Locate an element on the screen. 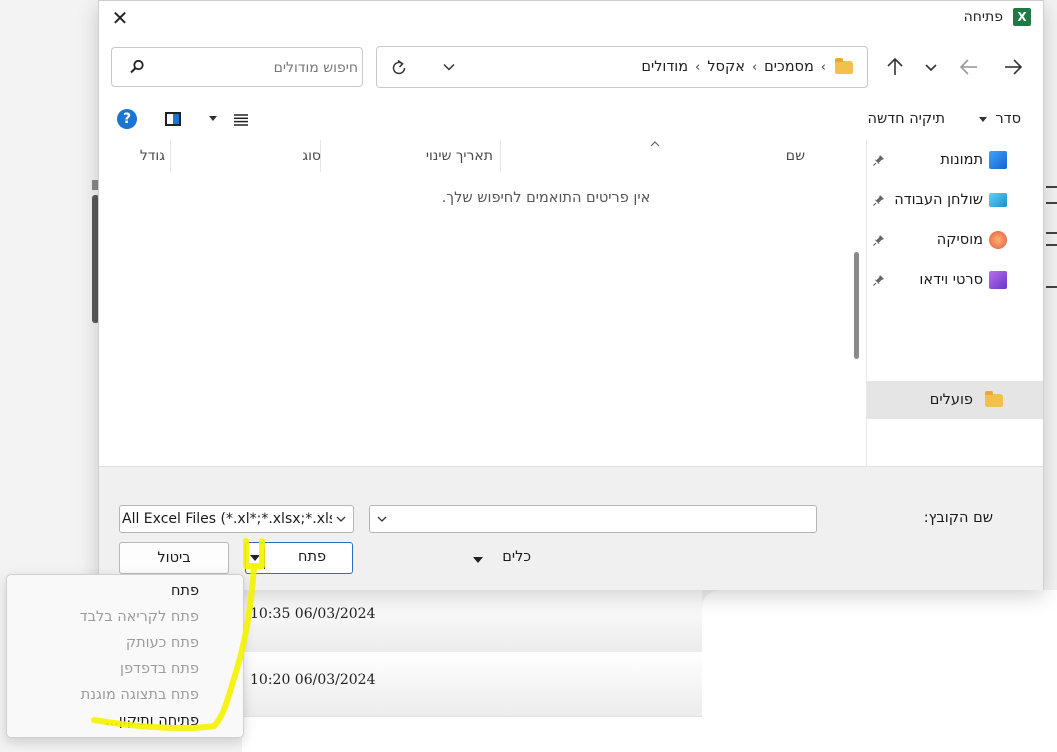 This screenshot has width=1057, height=752. list-view-icon is located at coordinates (241, 120).